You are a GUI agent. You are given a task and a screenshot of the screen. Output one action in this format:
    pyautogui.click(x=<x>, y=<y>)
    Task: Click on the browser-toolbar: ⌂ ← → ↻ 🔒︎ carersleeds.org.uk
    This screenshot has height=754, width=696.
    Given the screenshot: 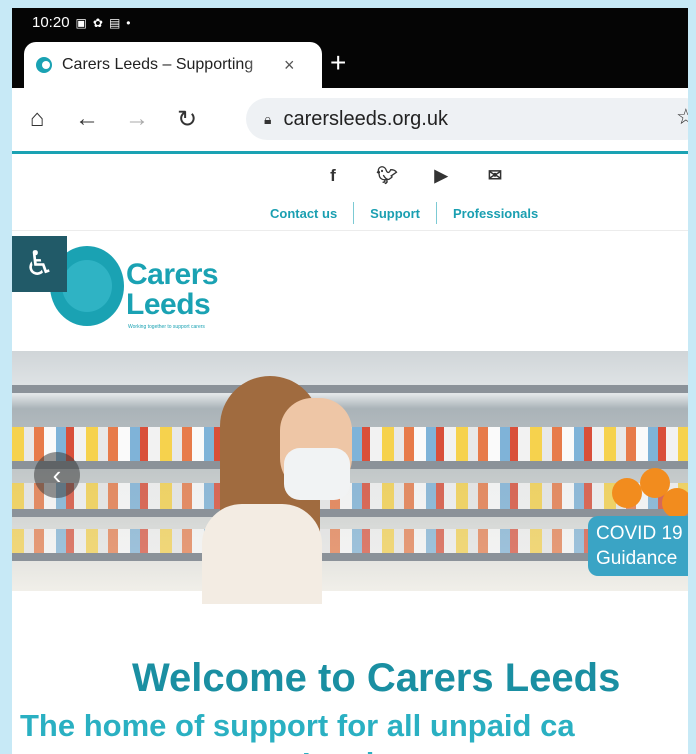 What is the action you would take?
    pyautogui.click(x=350, y=119)
    